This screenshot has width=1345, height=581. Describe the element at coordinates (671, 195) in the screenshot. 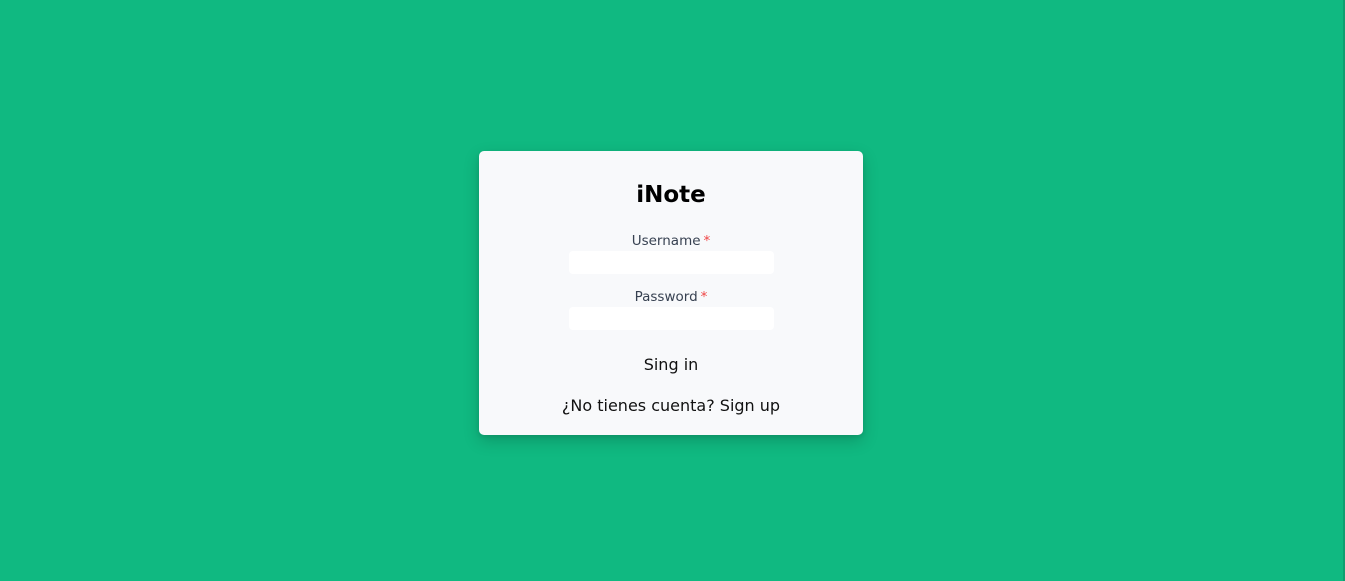

I see `app-title: iNote` at that location.